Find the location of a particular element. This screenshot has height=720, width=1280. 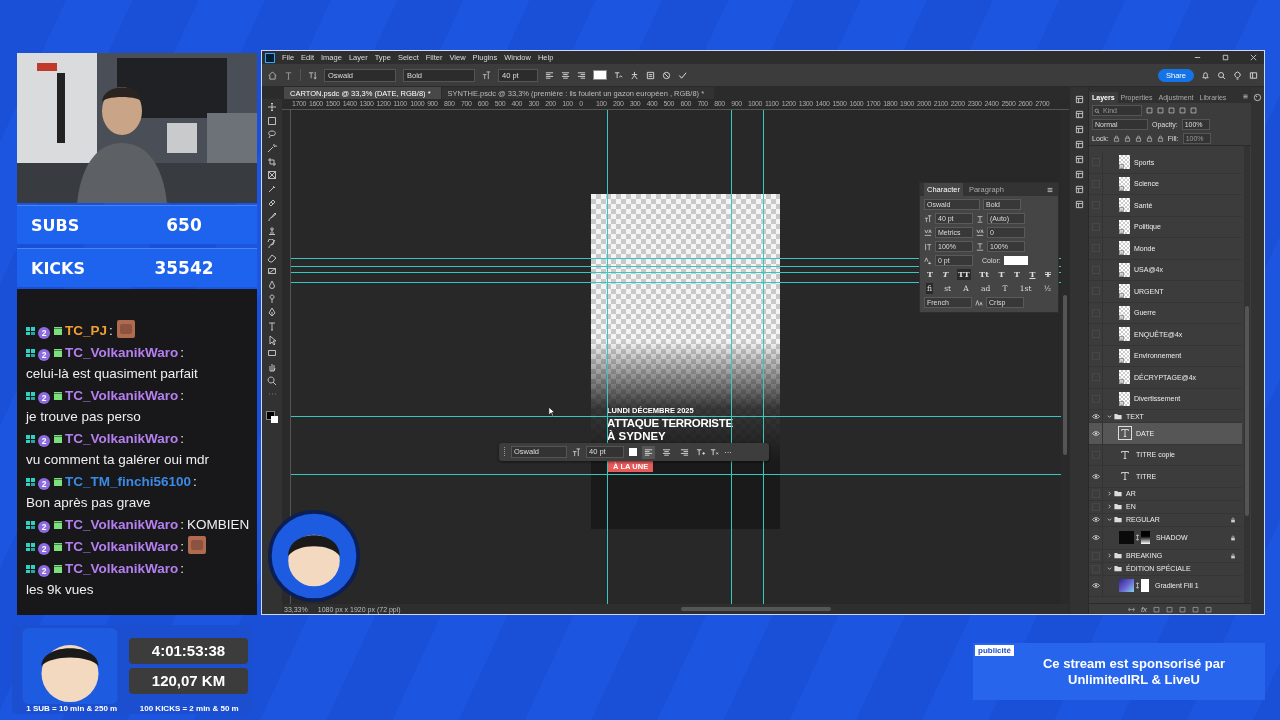

grid-badge-icon is located at coordinates (31, 352).